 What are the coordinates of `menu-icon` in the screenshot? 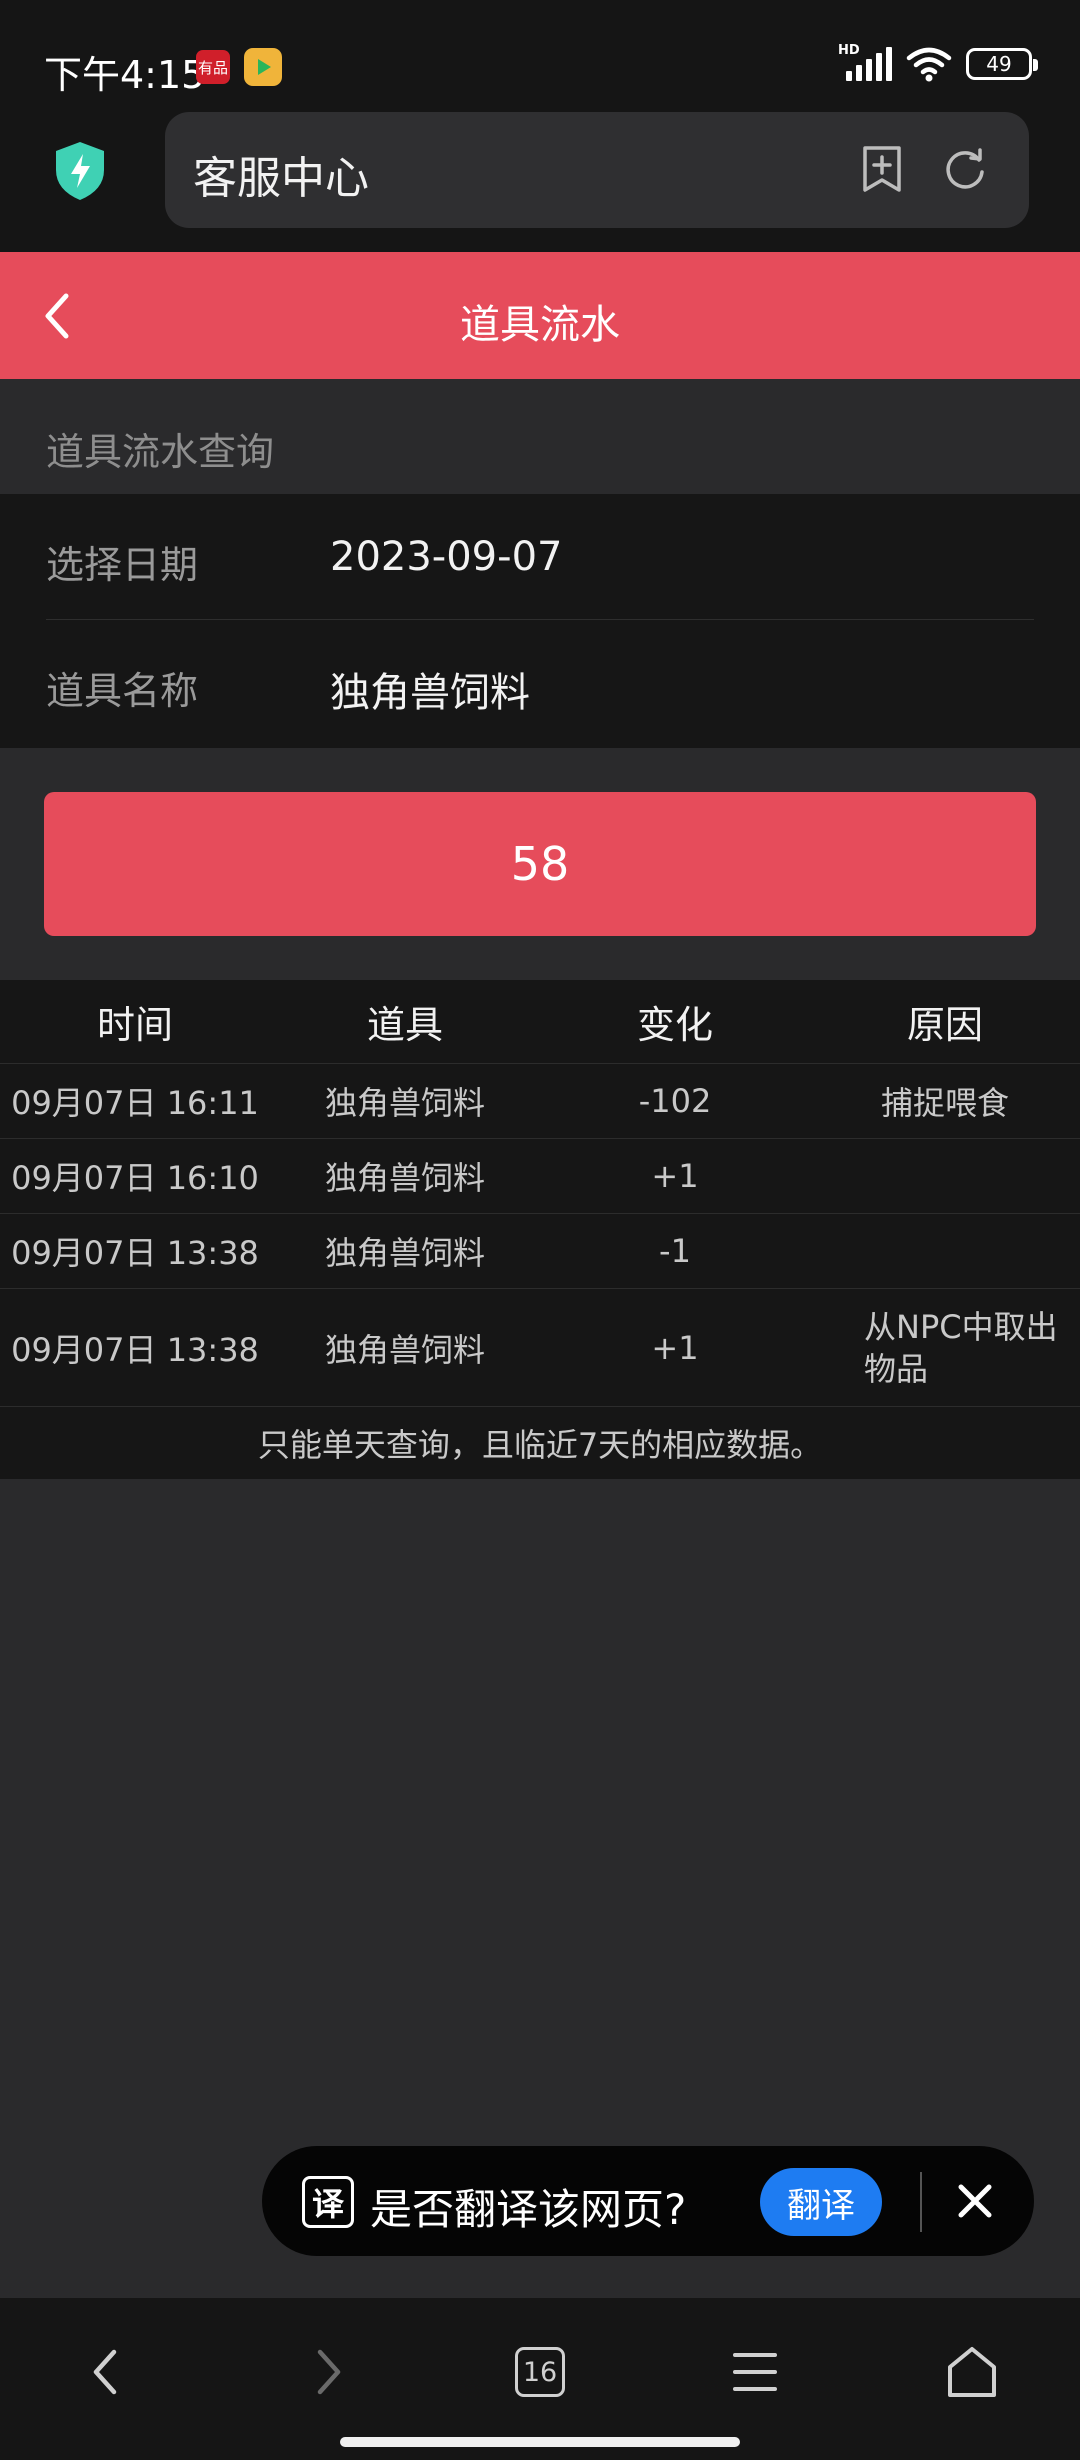 It's located at (755, 2372).